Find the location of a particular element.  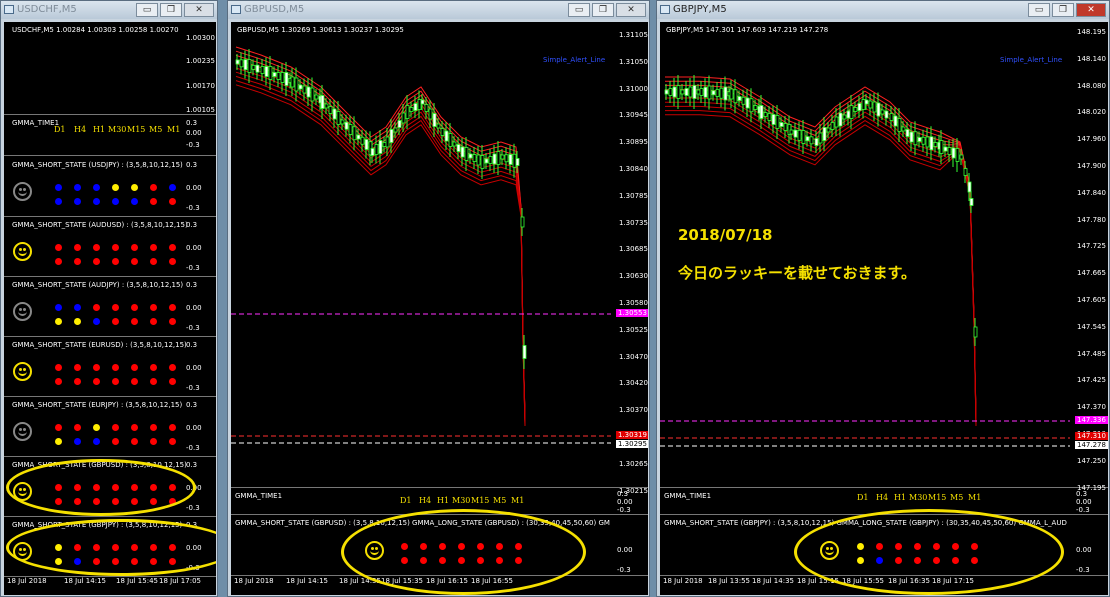

title-bar: GBPUSD,M5 ▭ ❐ ✕ is located at coordinates (438, 10).